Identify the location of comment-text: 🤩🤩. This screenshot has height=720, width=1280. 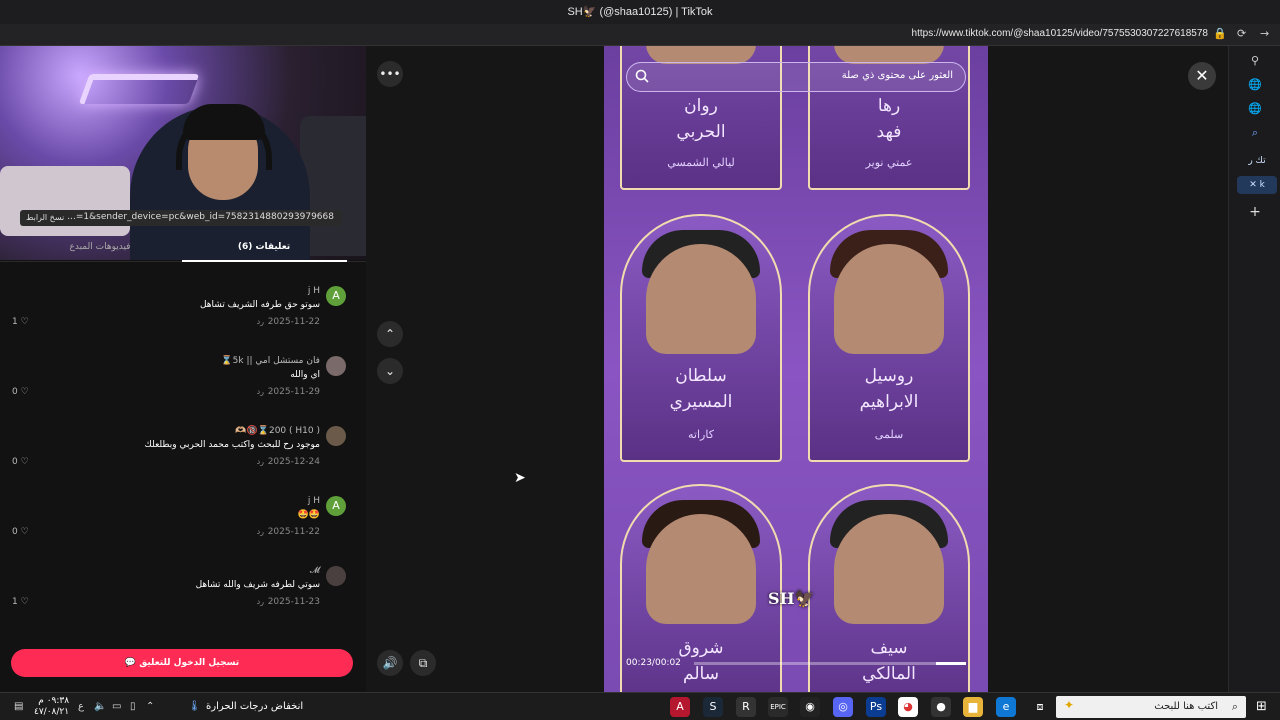
(308, 515).